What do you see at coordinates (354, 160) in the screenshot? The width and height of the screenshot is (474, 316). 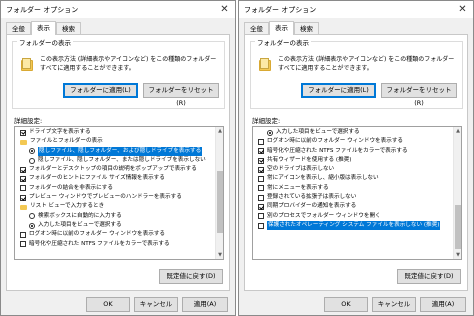 I see `settings-option: 共有ウィザードを使用する (推奨)` at bounding box center [354, 160].